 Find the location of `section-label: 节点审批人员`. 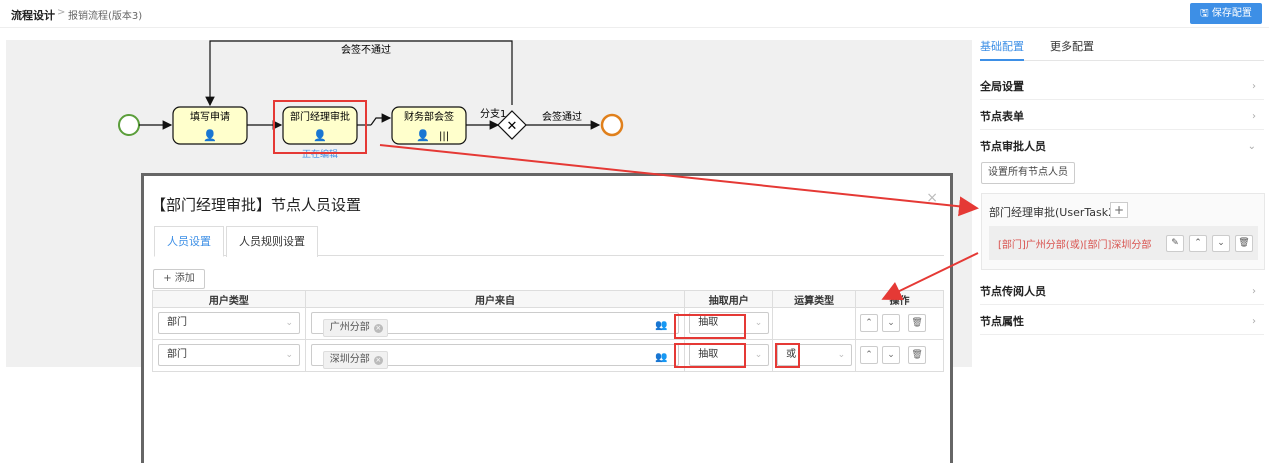

section-label: 节点审批人员 is located at coordinates (1013, 146).